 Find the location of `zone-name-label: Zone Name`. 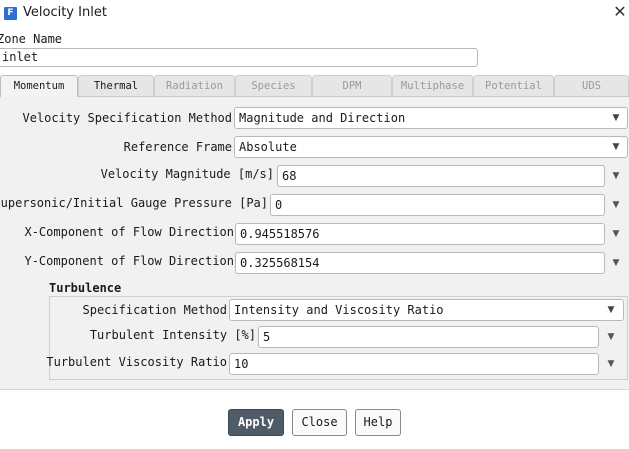

zone-name-label: Zone Name is located at coordinates (31, 39).